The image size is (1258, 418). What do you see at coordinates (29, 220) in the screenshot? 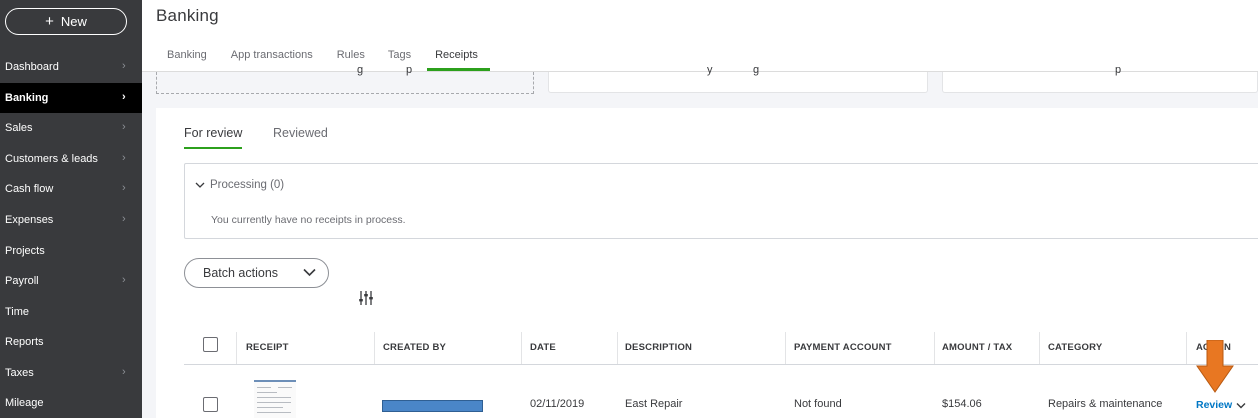
I see `sidebar-item-label: Expenses` at bounding box center [29, 220].